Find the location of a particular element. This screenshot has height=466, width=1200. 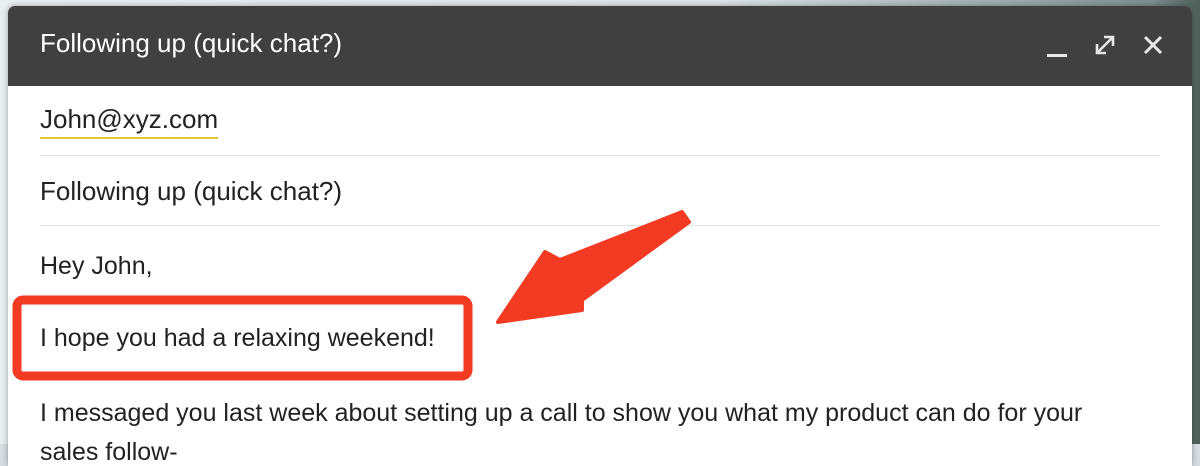

recipient-field: John@xyz.com is located at coordinates (129, 121).